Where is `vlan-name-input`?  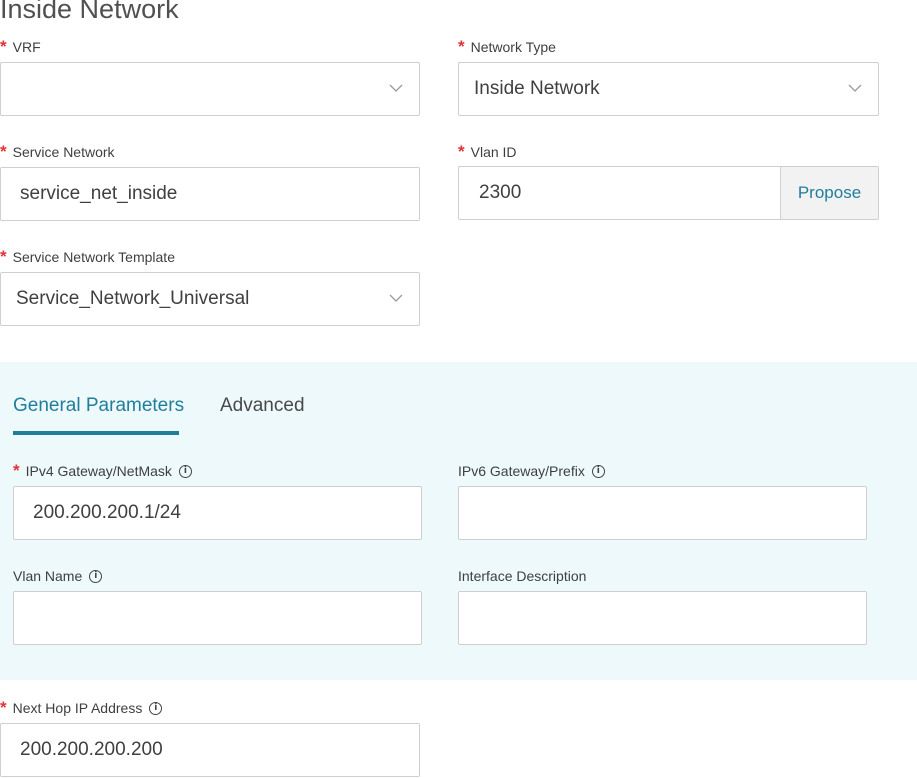
vlan-name-input is located at coordinates (217, 618).